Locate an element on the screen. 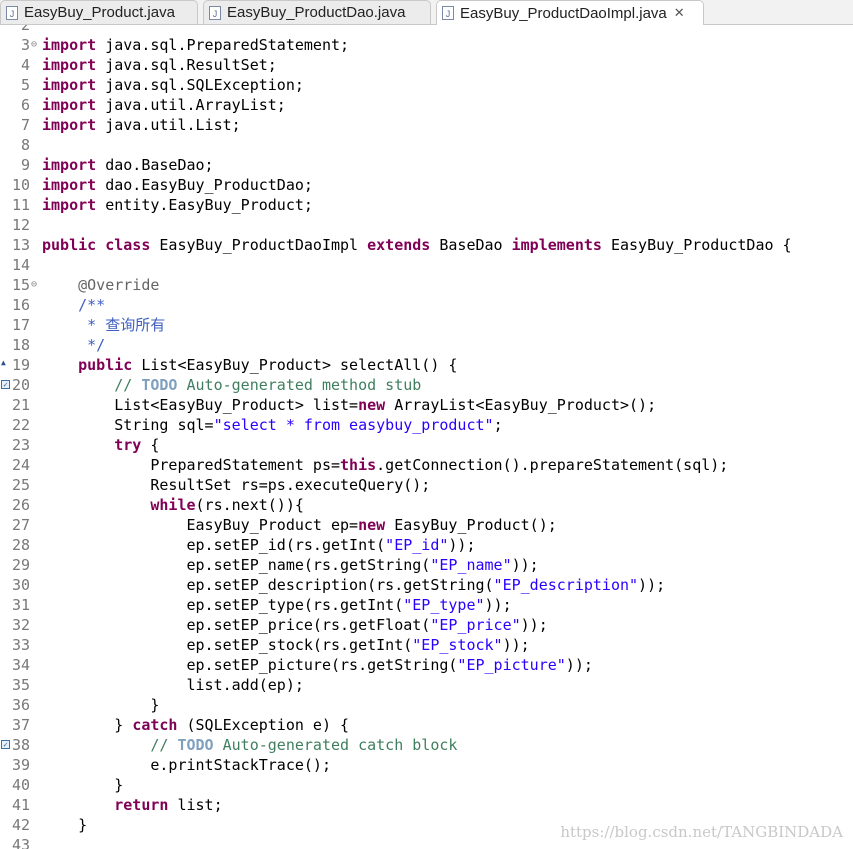  code-text: ep.setEP_name(rs.getString("EP_name")); is located at coordinates (290, 565).